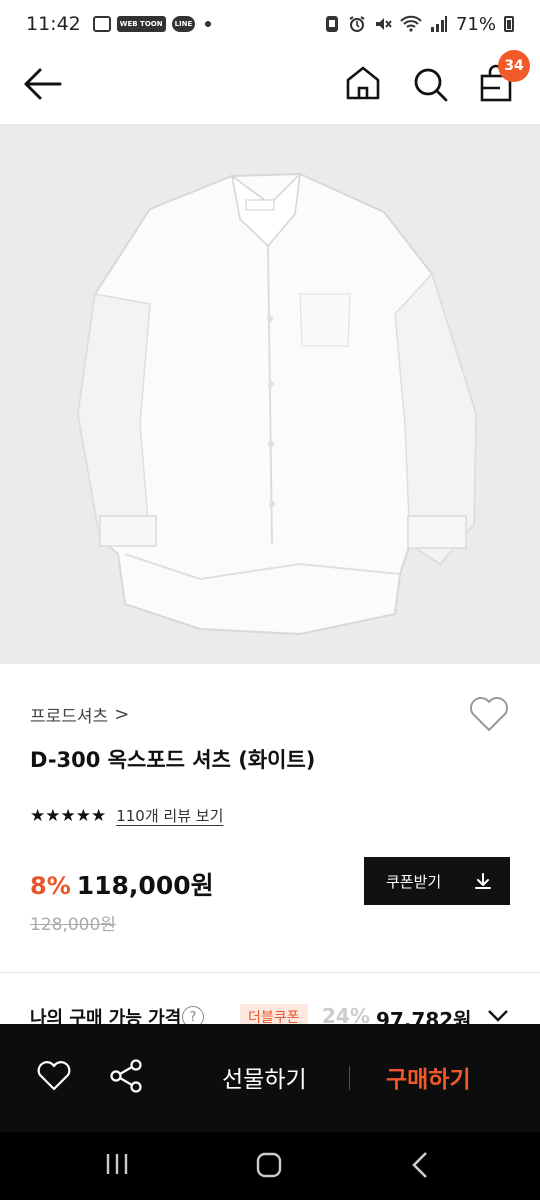 This screenshot has width=540, height=1200. I want to click on signal-icon, so click(438, 24).